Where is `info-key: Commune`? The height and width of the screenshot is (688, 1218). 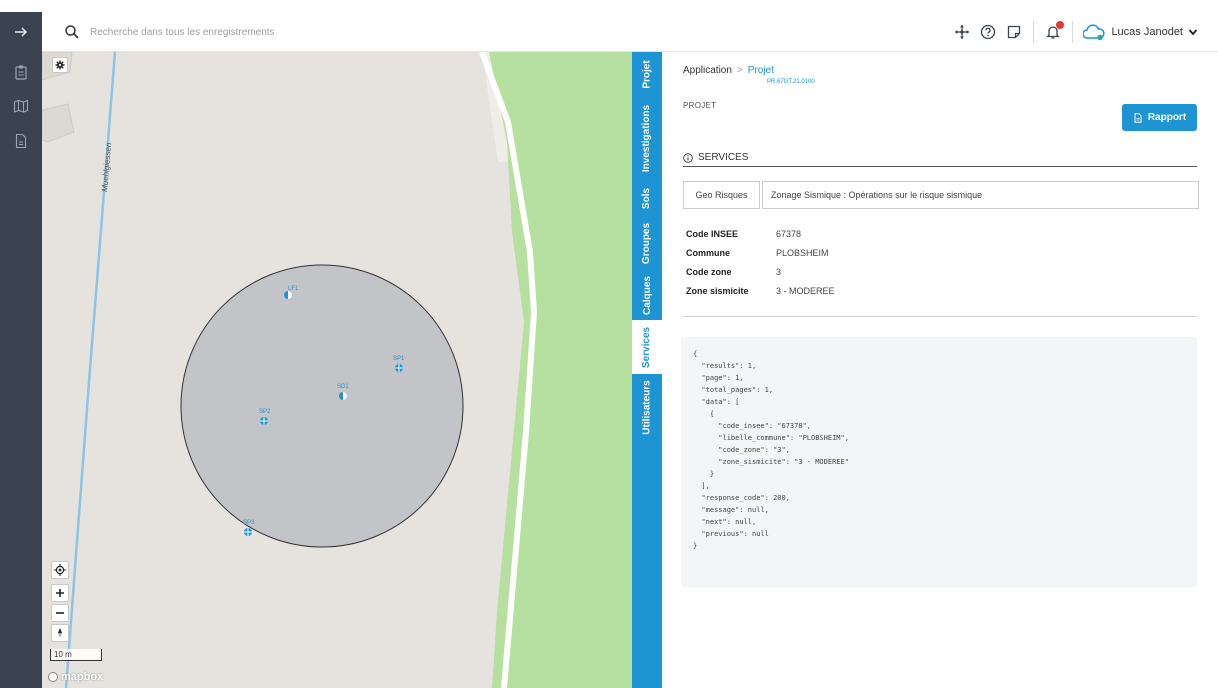
info-key: Commune is located at coordinates (708, 252).